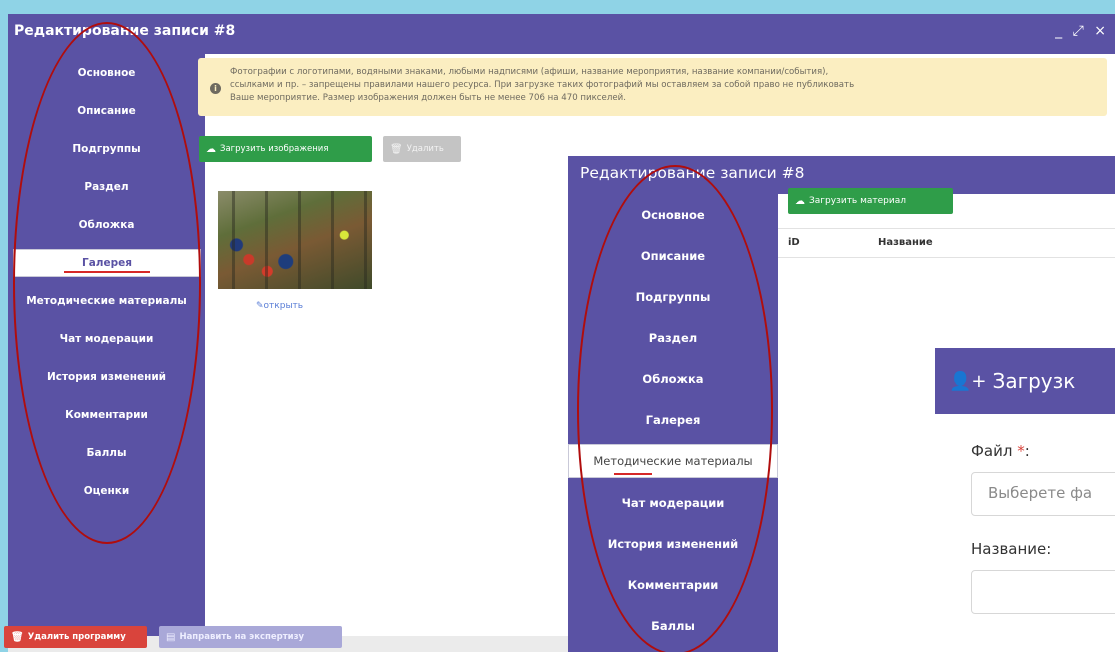  What do you see at coordinates (946, 243) in the screenshot?
I see `materials-table-header: iD Название` at bounding box center [946, 243].